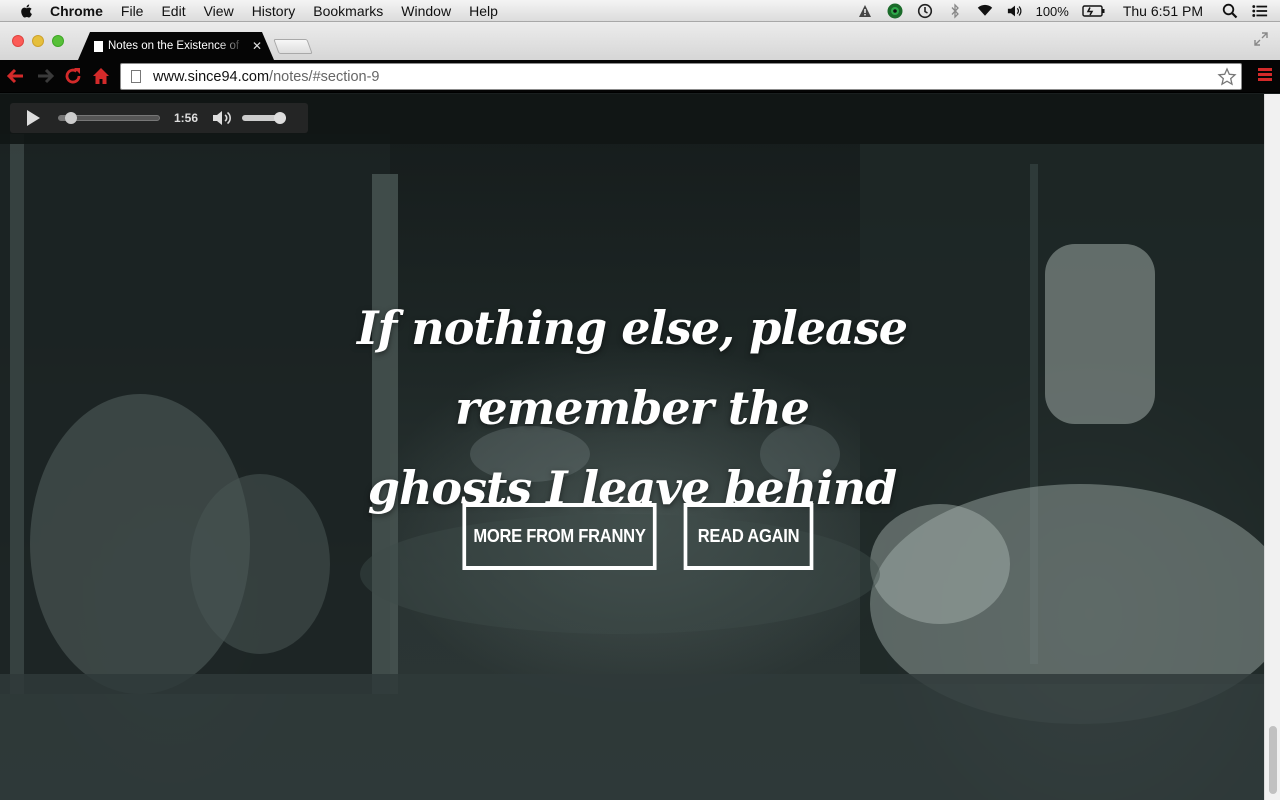 The height and width of the screenshot is (800, 1280). What do you see at coordinates (1163, 11) in the screenshot?
I see `menu-clock: Thu 6:51 PM` at bounding box center [1163, 11].